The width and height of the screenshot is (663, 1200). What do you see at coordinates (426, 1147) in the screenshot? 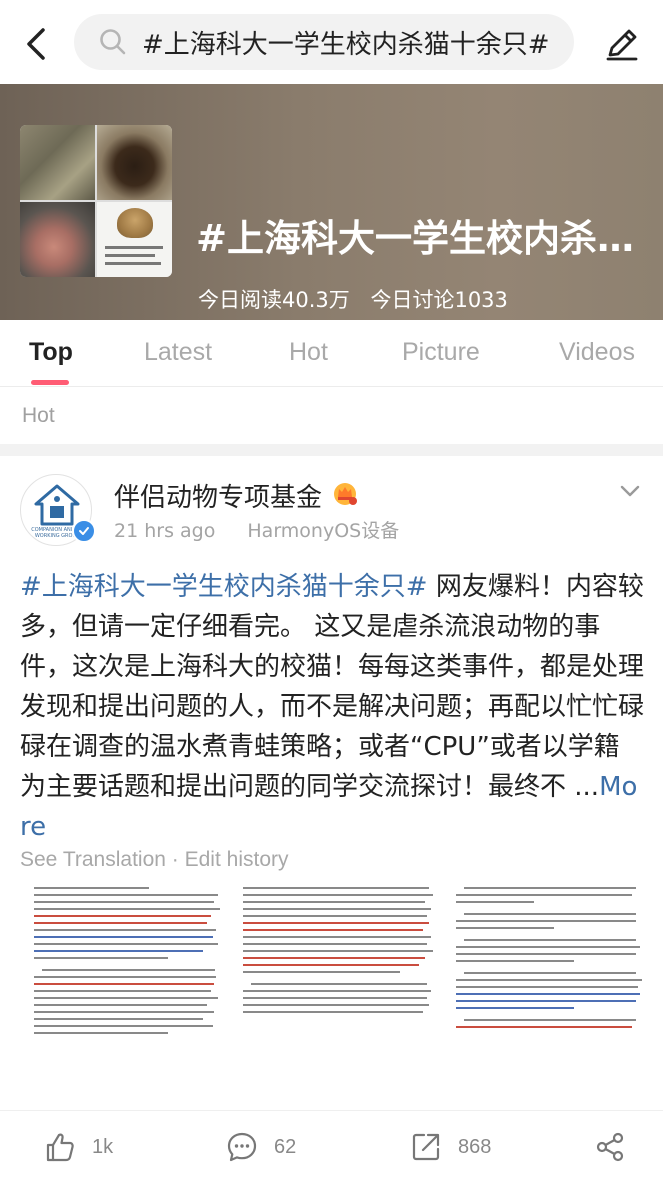
I see `repost-icon` at bounding box center [426, 1147].